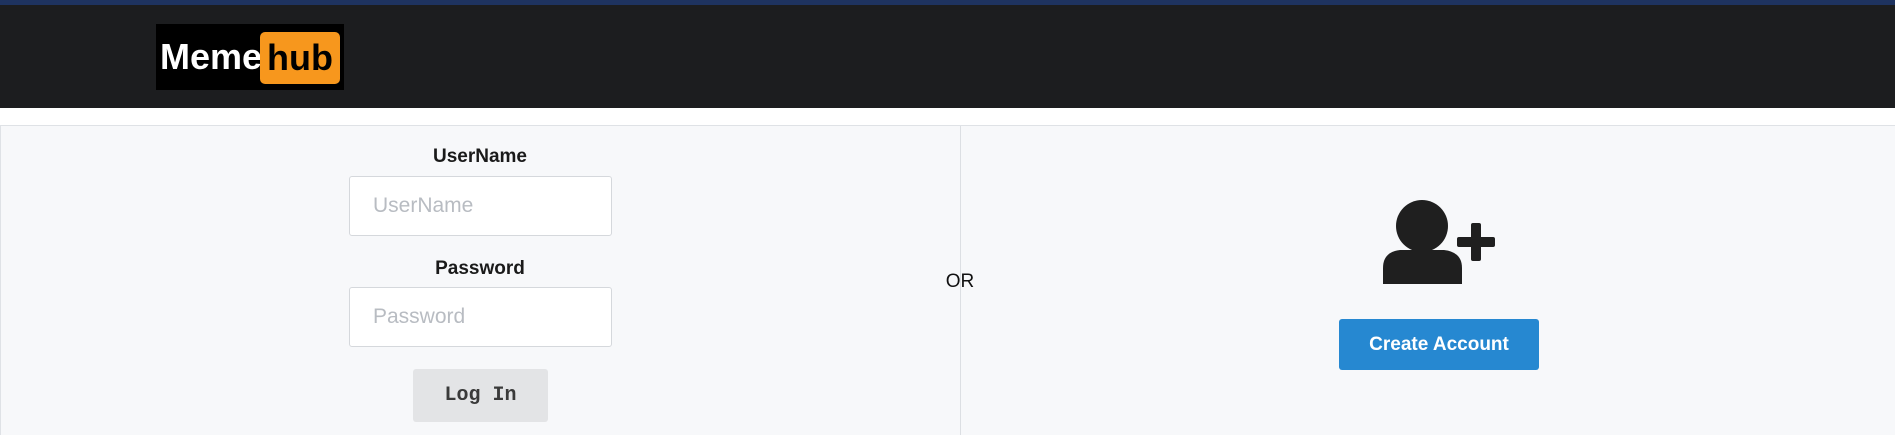 This screenshot has width=1895, height=435. Describe the element at coordinates (1439, 242) in the screenshot. I see `add-user-icon` at that location.